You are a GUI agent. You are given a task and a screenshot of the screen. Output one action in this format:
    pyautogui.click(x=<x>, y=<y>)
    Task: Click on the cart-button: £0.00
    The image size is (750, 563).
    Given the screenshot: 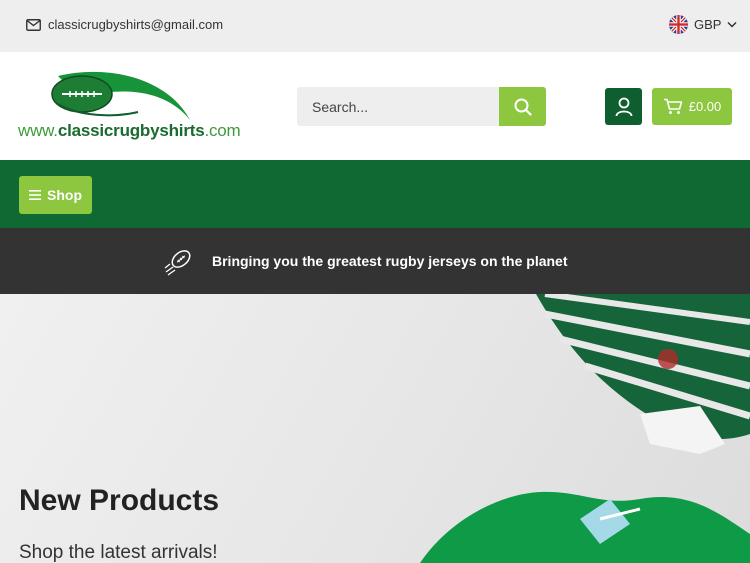 What is the action you would take?
    pyautogui.click(x=692, y=106)
    